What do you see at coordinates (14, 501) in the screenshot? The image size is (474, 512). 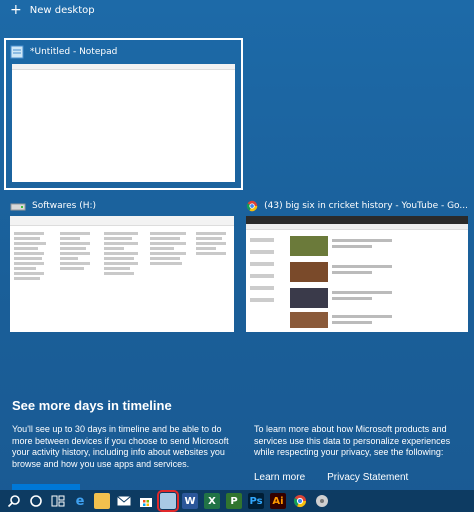 I see `search-icon` at bounding box center [14, 501].